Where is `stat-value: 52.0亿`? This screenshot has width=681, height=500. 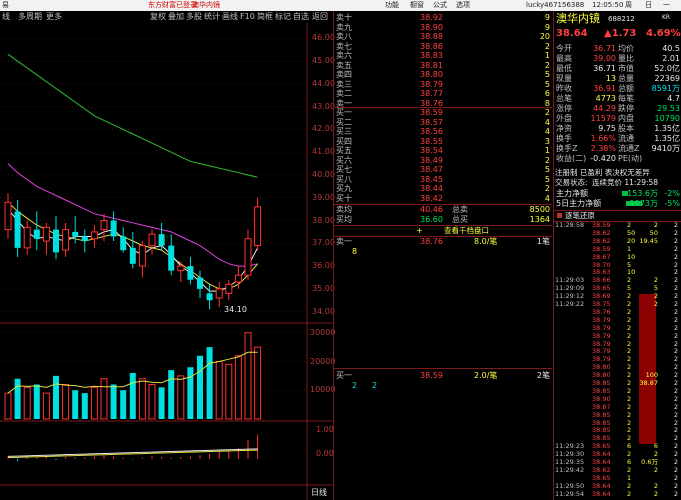
stat-value: 52.0亿 is located at coordinates (667, 68).